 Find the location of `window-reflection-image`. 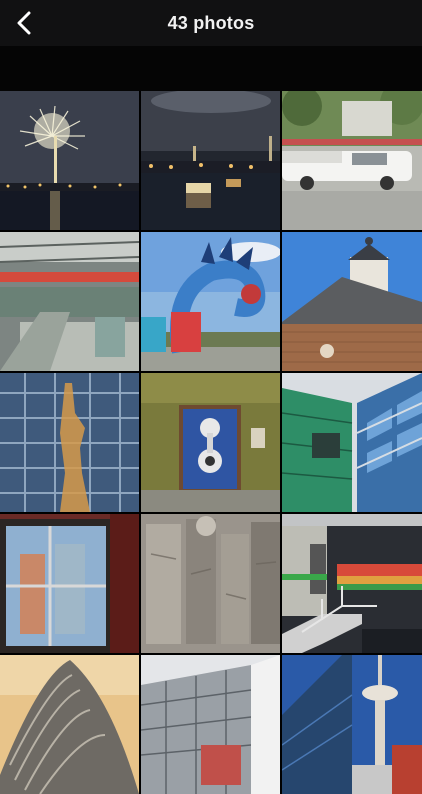

window-reflection-image is located at coordinates (69, 583).